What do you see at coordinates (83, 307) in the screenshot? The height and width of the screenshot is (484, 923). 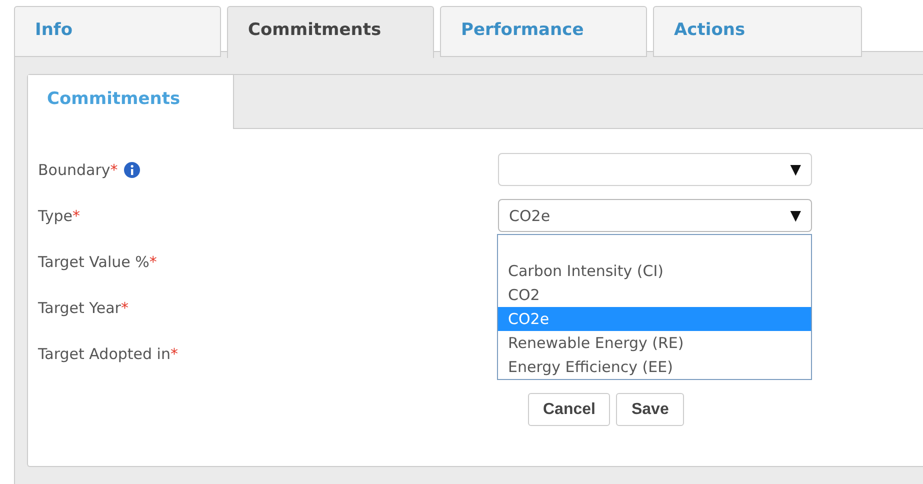 I see `field-label: Target Year*` at bounding box center [83, 307].